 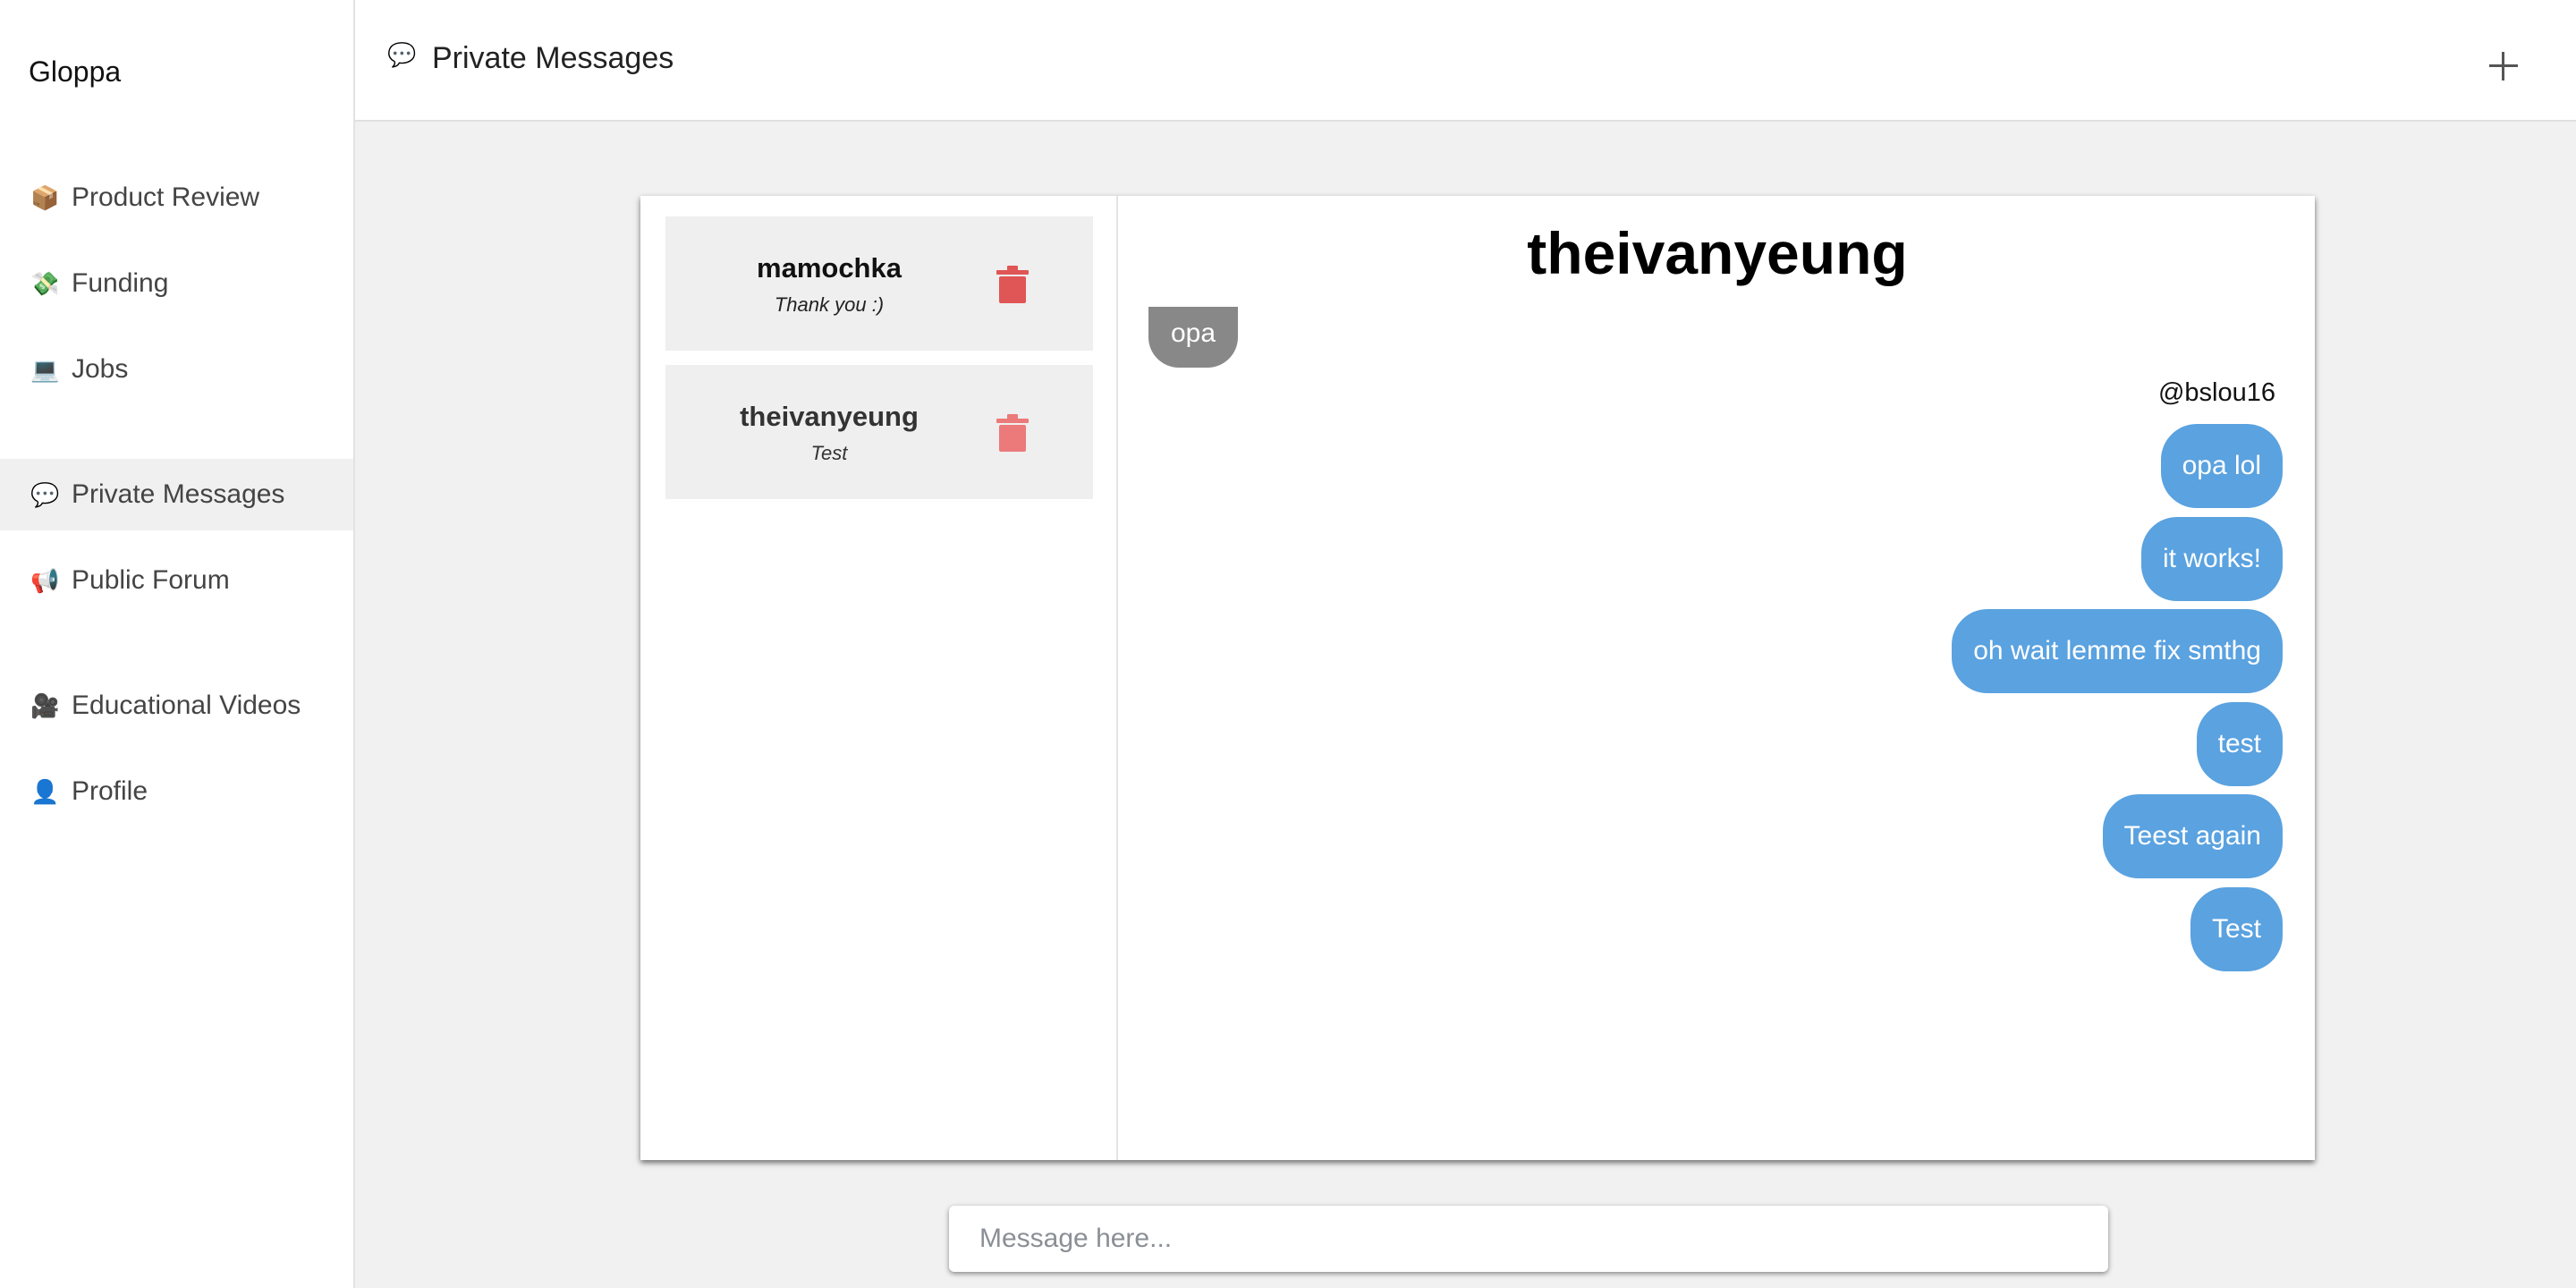 I want to click on money-icon: 💸, so click(x=45, y=283).